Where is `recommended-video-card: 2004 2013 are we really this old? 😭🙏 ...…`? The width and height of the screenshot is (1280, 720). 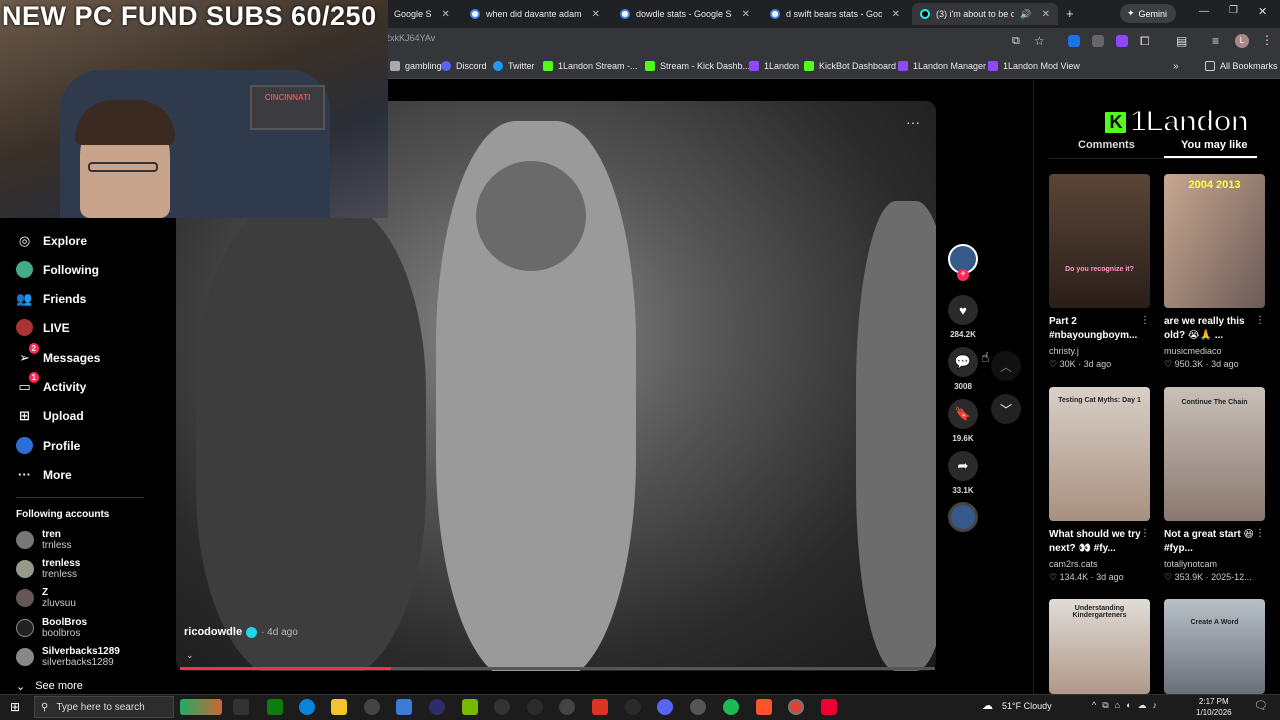 recommended-video-card: 2004 2013 are we really this old? 😭🙏 ...… is located at coordinates (1214, 272).